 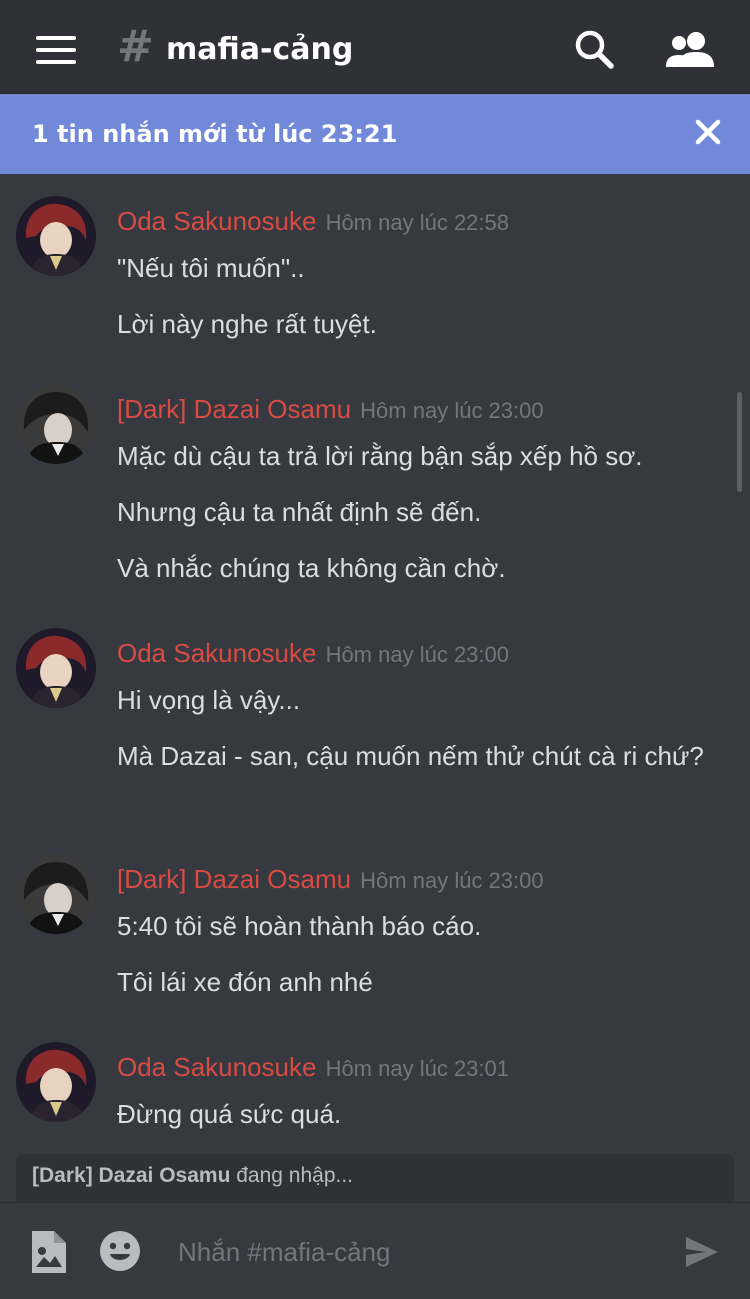 I want to click on new-messages-banner: 1 tin nhắn mới từ lúc 23:21, so click(x=375, y=134).